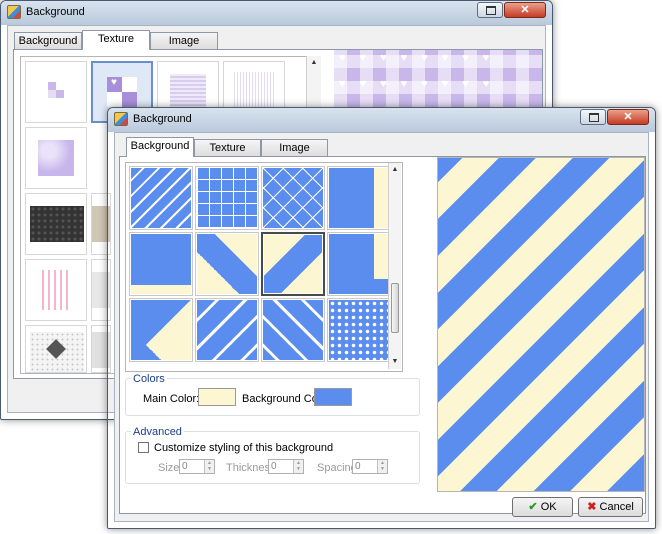  What do you see at coordinates (293, 264) in the screenshot?
I see `pattern-tile-selected` at bounding box center [293, 264].